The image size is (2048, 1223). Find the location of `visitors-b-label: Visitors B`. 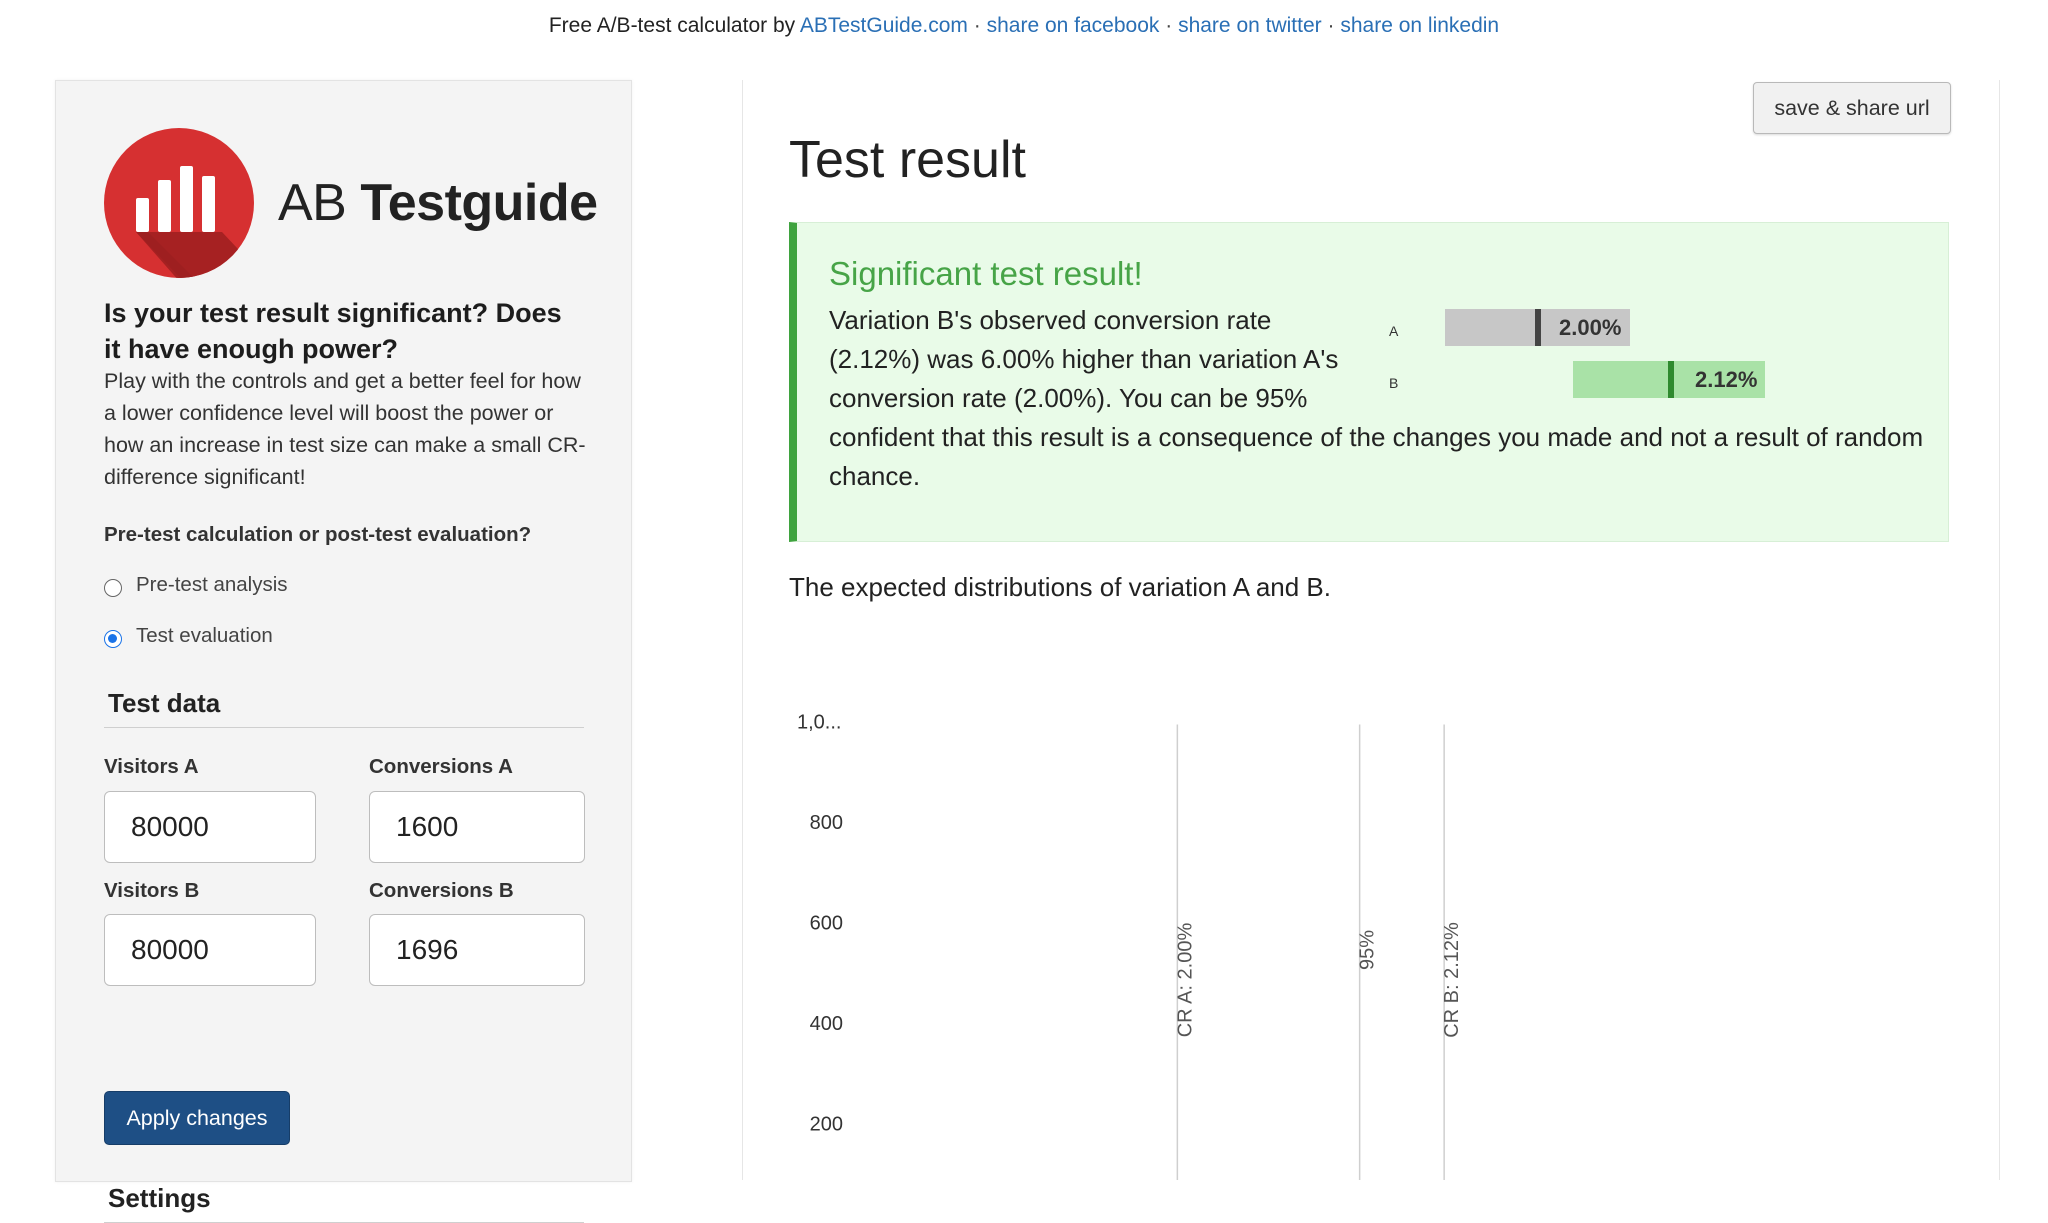

visitors-b-label: Visitors B is located at coordinates (152, 890).